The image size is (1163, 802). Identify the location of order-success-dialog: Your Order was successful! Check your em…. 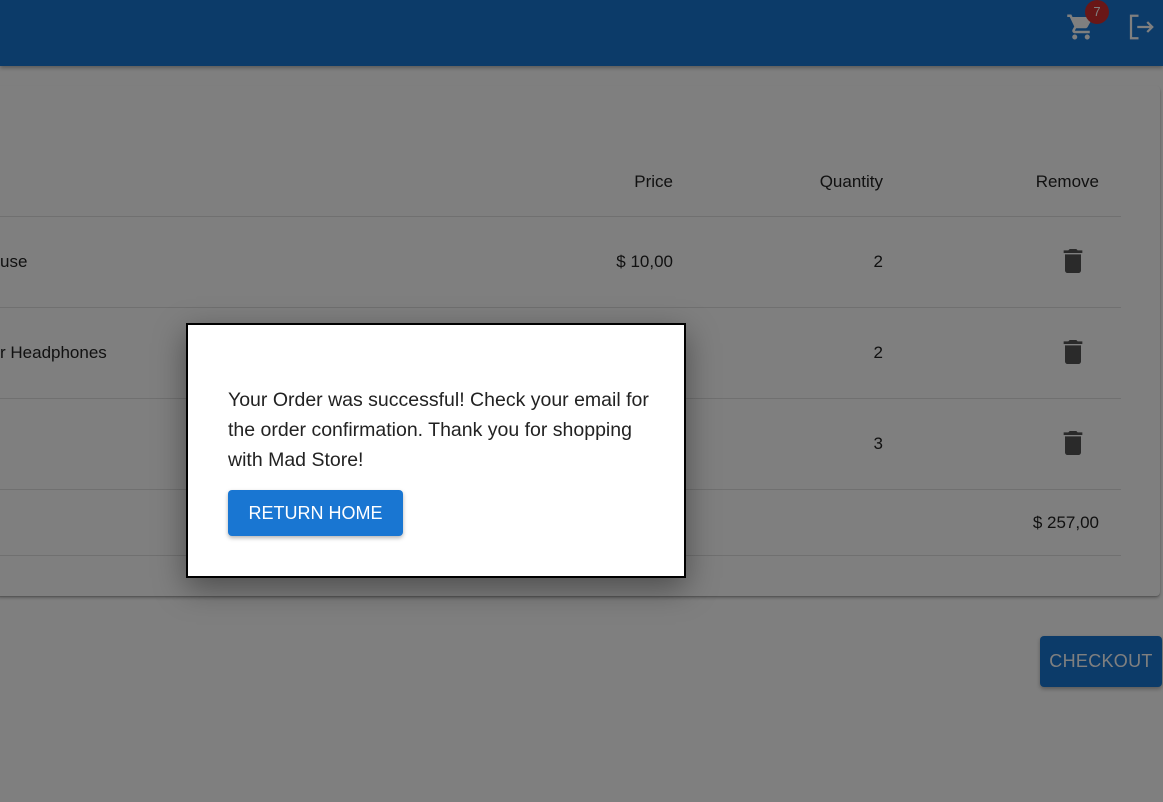
(436, 450).